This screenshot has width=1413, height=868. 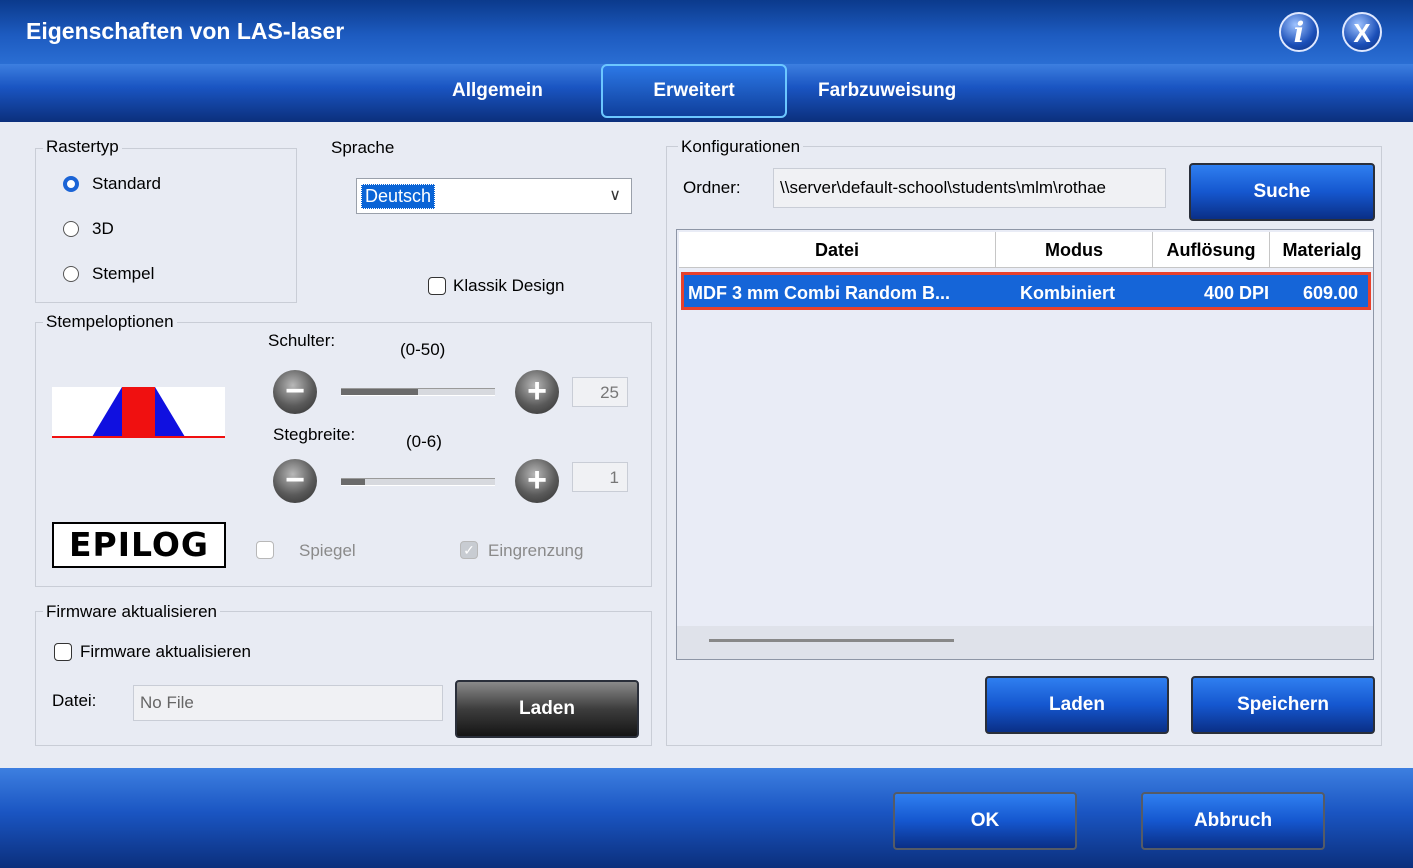 I want to click on sprache-value: Deutsch, so click(x=398, y=196).